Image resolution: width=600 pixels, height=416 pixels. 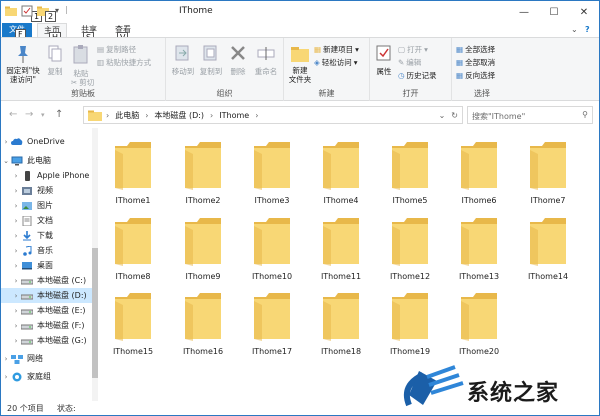 What do you see at coordinates (47, 220) in the screenshot?
I see `nav-item-: › 文档` at bounding box center [47, 220].